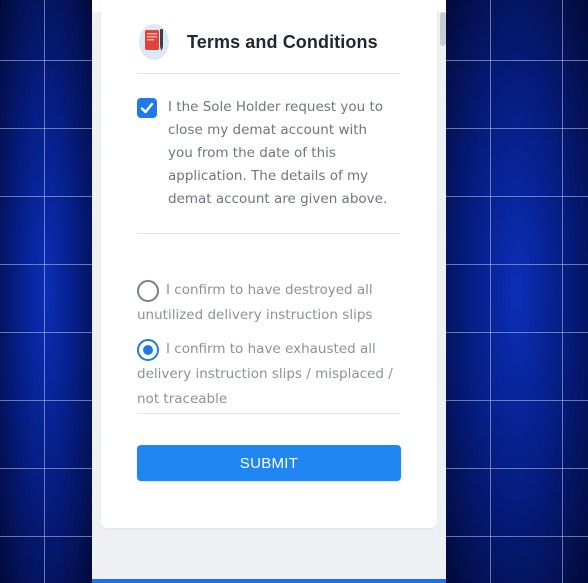  What do you see at coordinates (148, 290) in the screenshot?
I see `radio-destroyed` at bounding box center [148, 290].